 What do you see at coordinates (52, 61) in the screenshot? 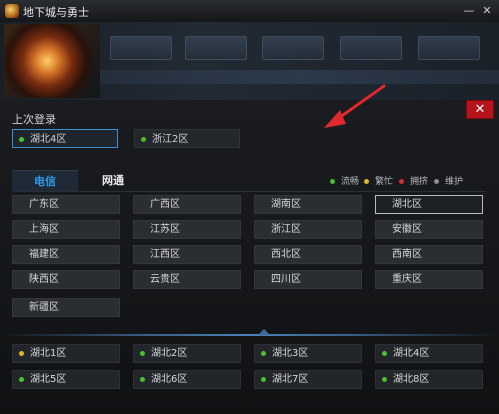
I see `banner-art-image` at bounding box center [52, 61].